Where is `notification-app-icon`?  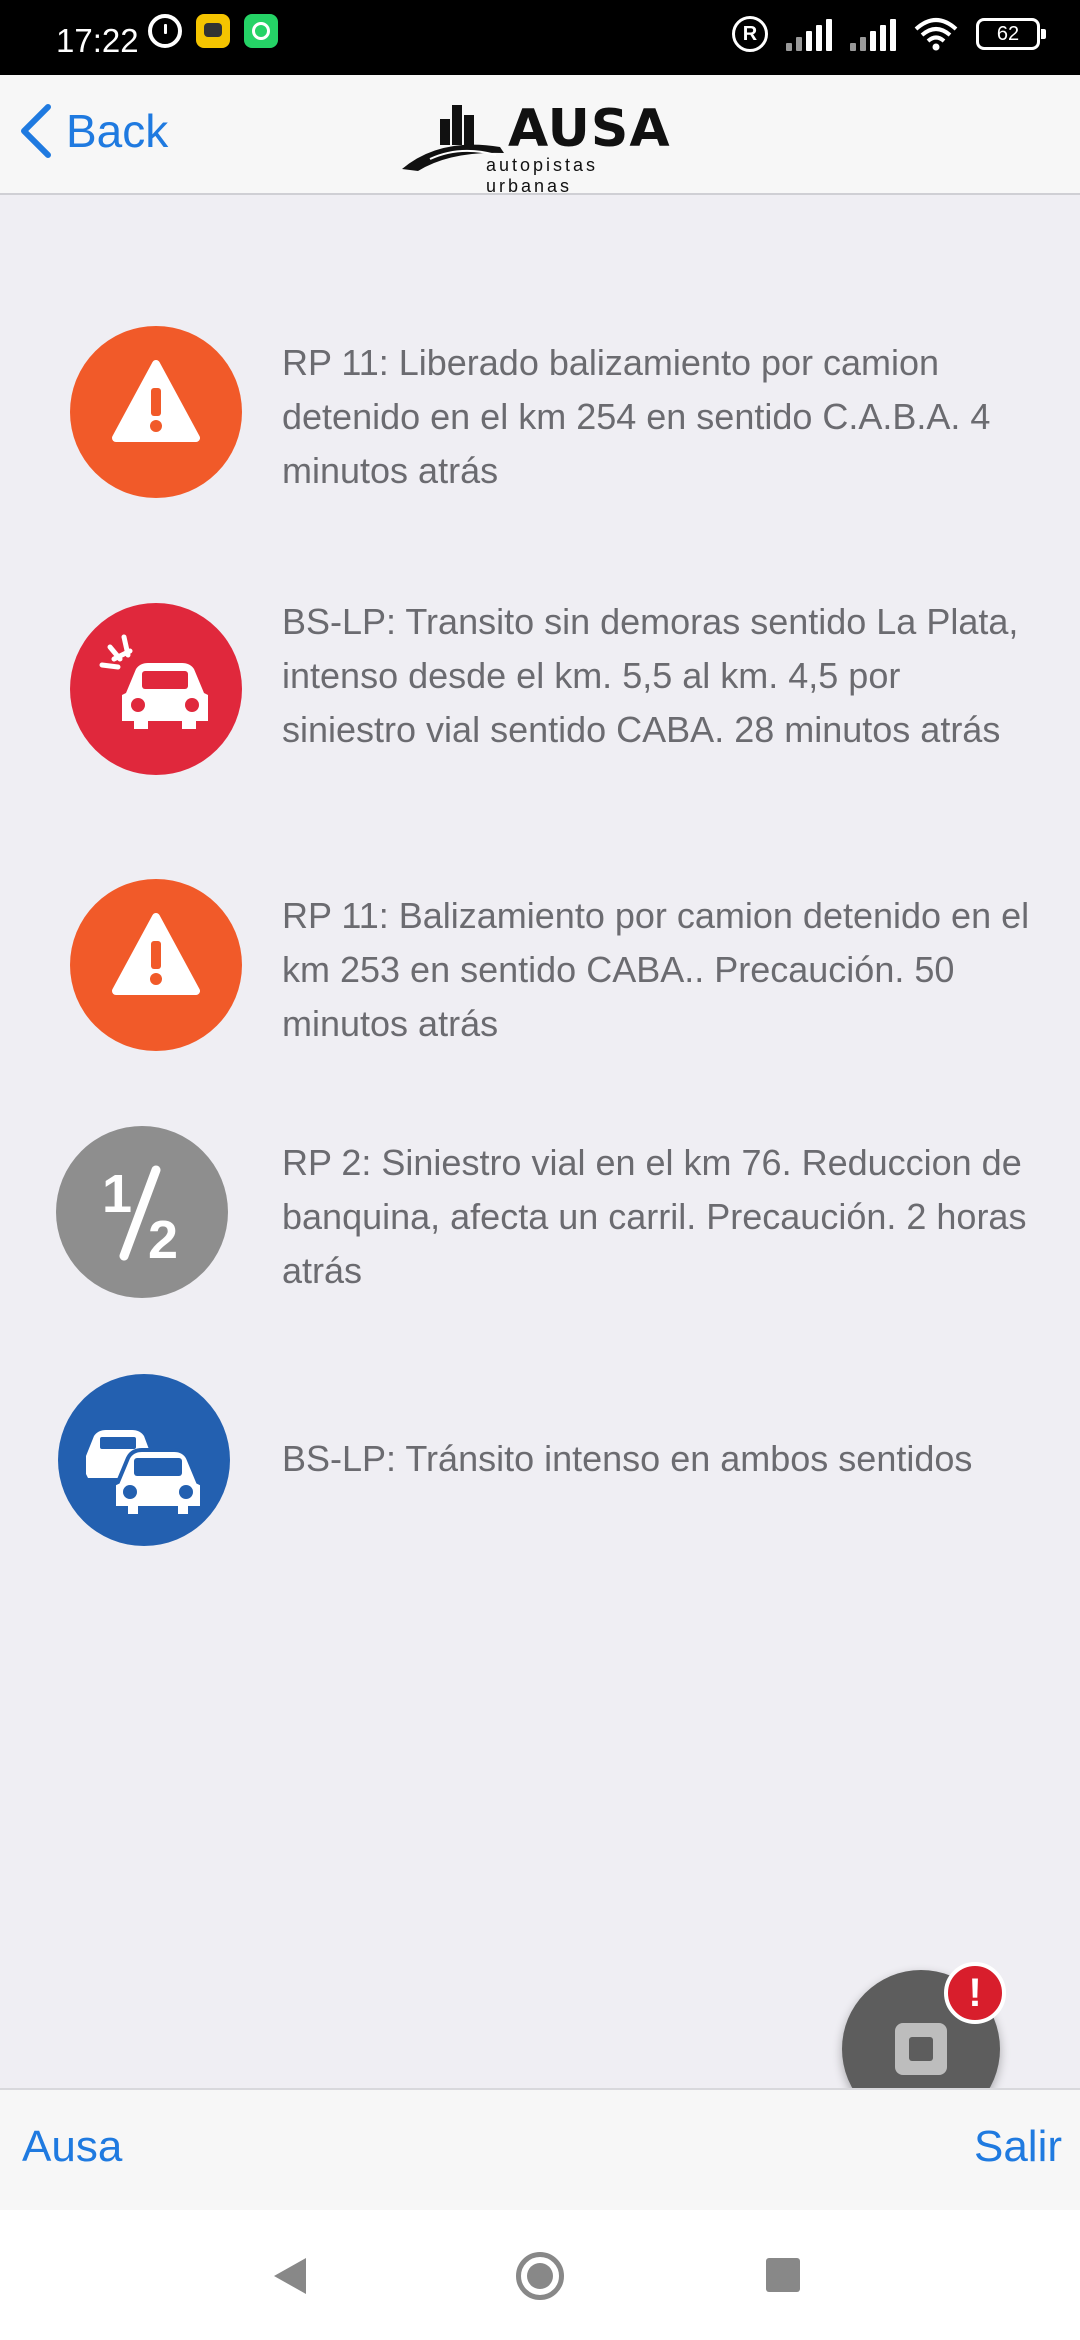
notification-app-icon is located at coordinates (213, 31).